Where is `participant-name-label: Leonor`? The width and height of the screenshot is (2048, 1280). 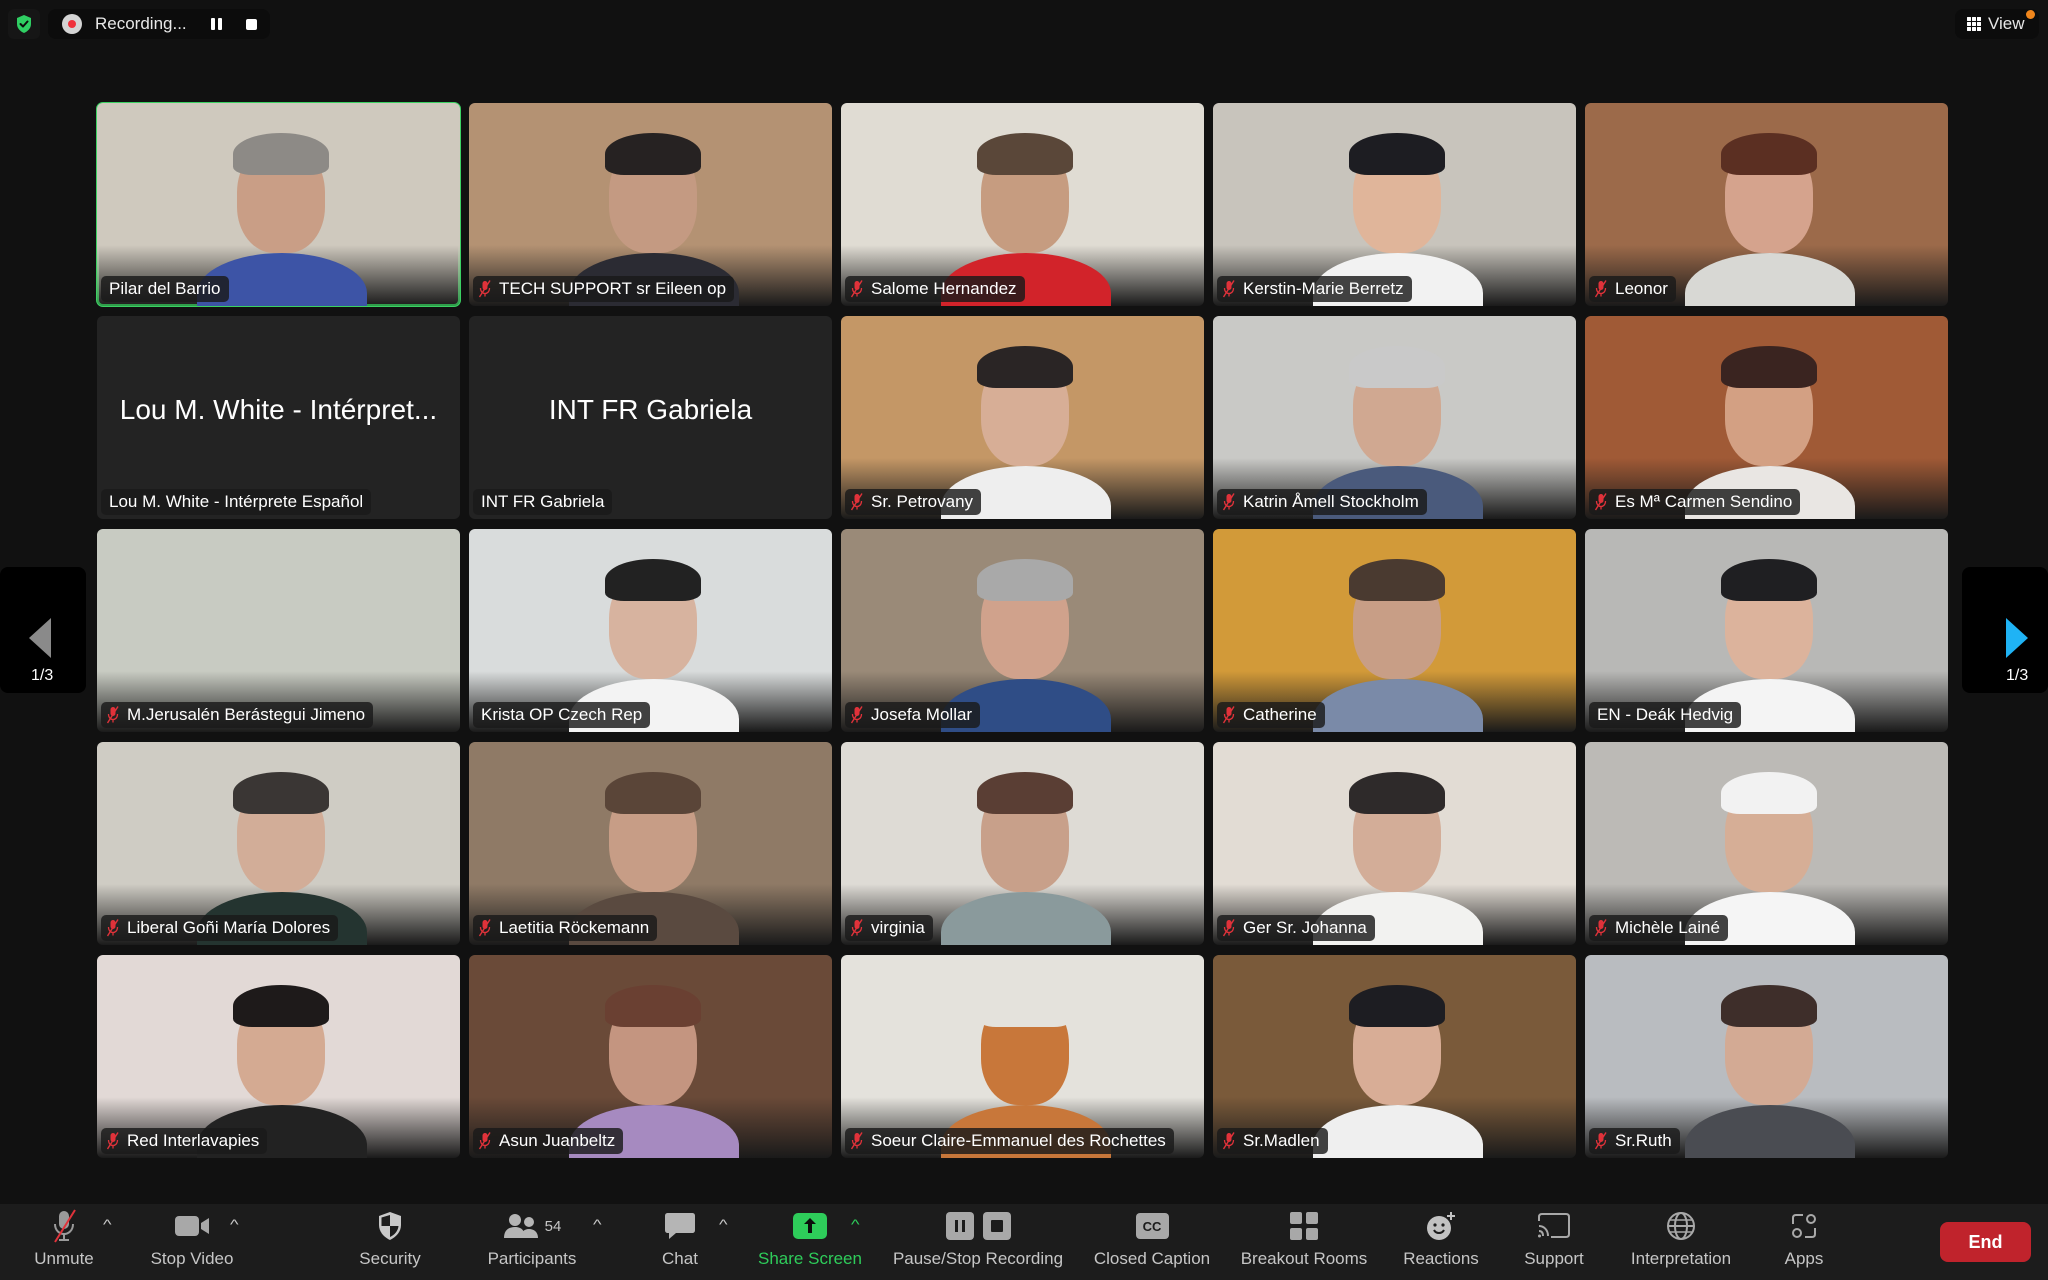
participant-name-label: Leonor is located at coordinates (1632, 289).